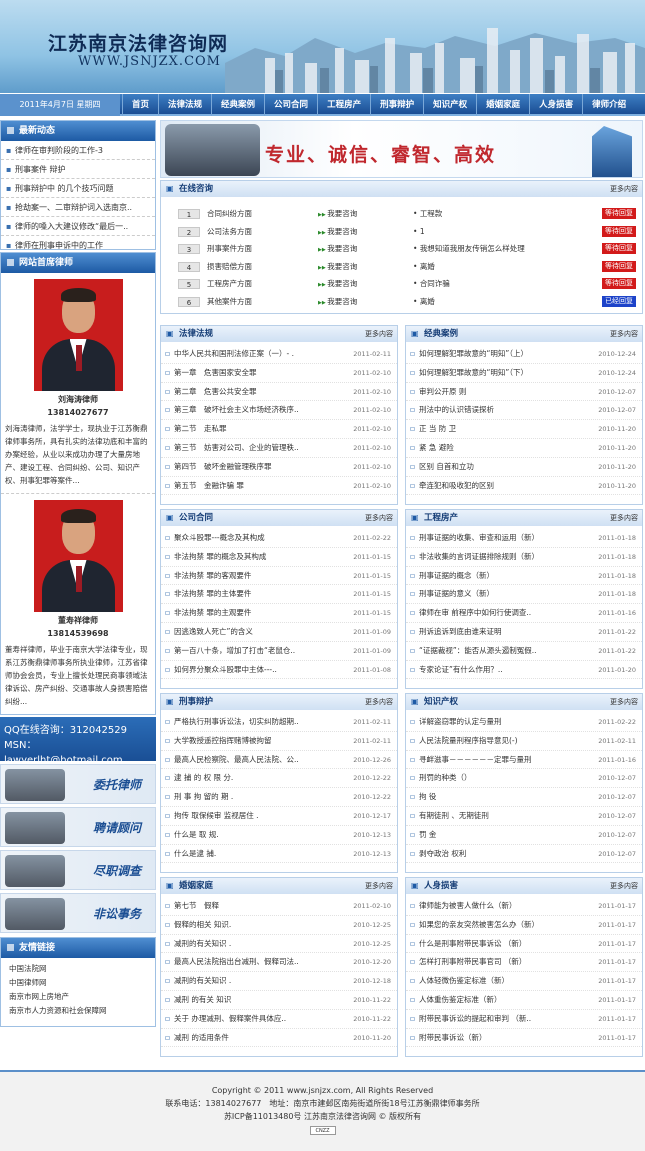 Image resolution: width=645 pixels, height=1151 pixels. I want to click on news-item: 刑事案件 辩护, so click(78, 169).